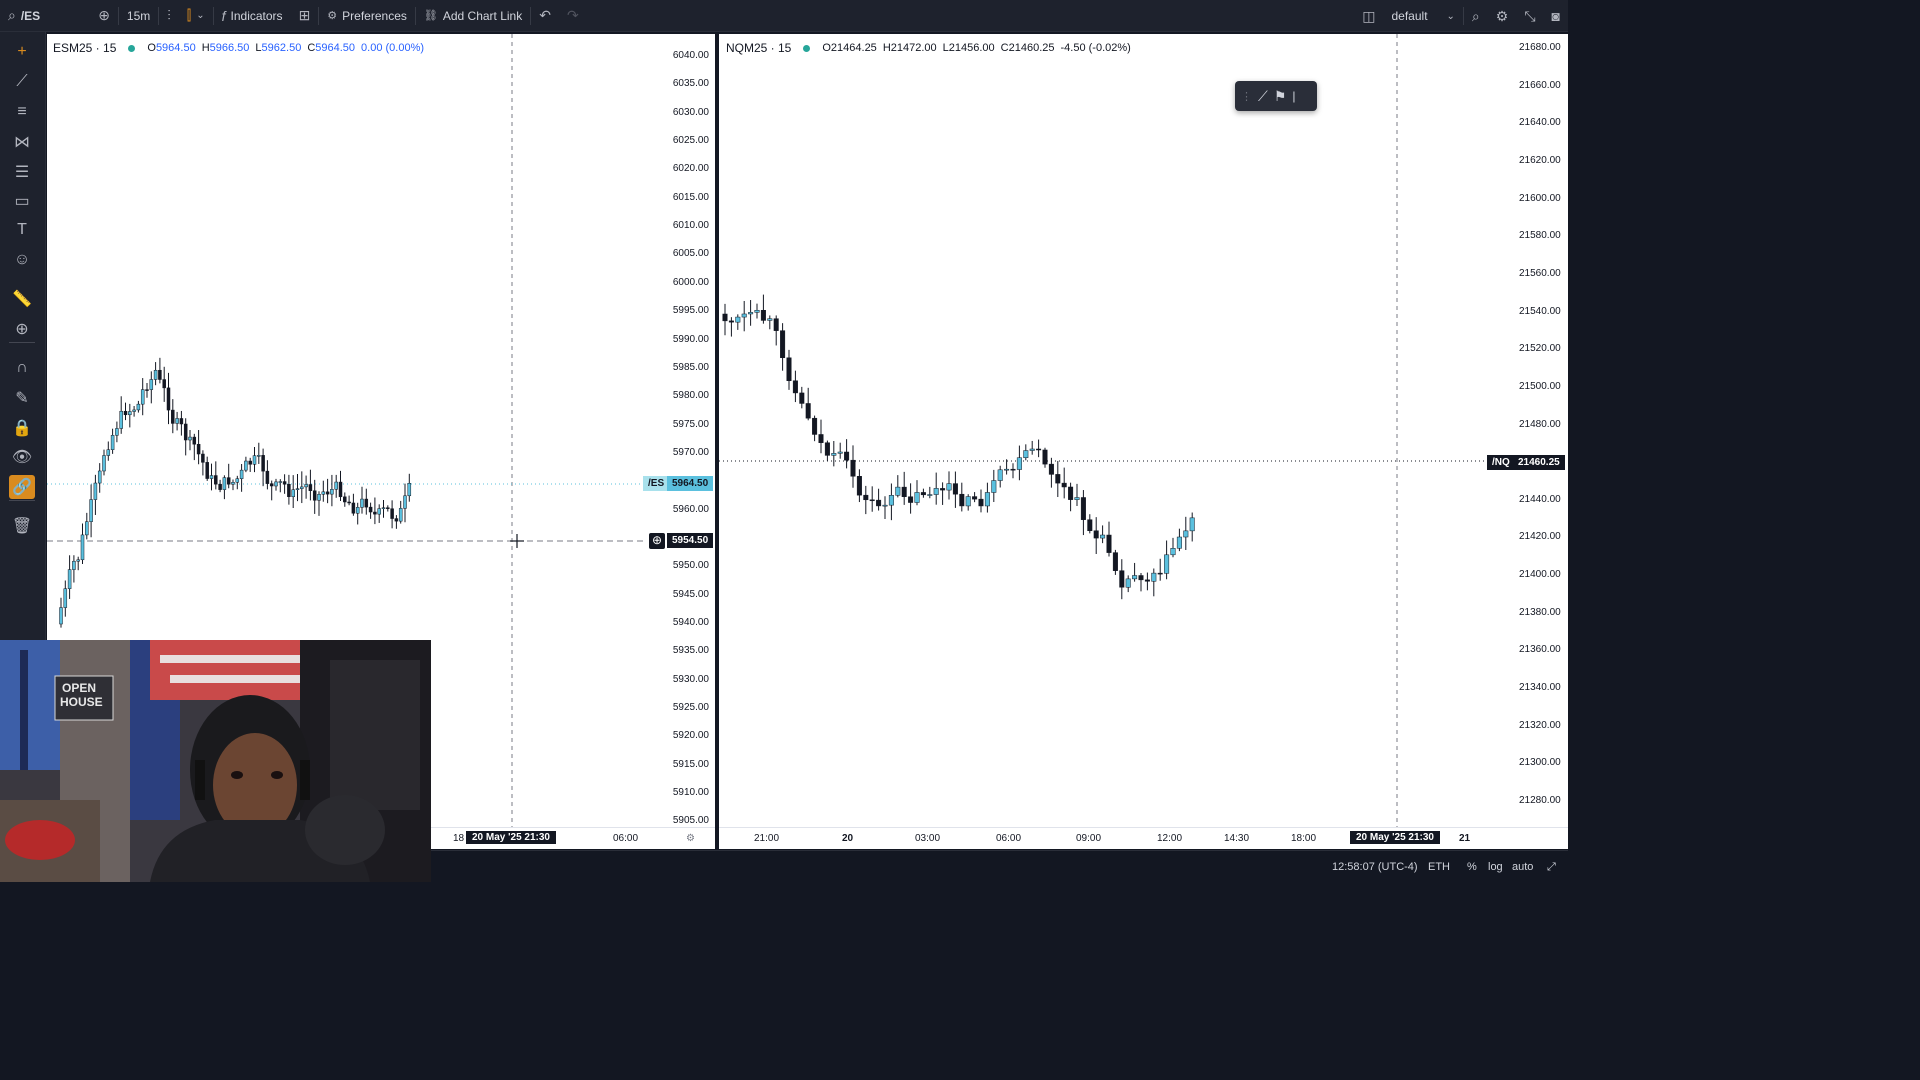 The image size is (1920, 1080). What do you see at coordinates (189, 15) in the screenshot?
I see `candles-icon: ⫿` at bounding box center [189, 15].